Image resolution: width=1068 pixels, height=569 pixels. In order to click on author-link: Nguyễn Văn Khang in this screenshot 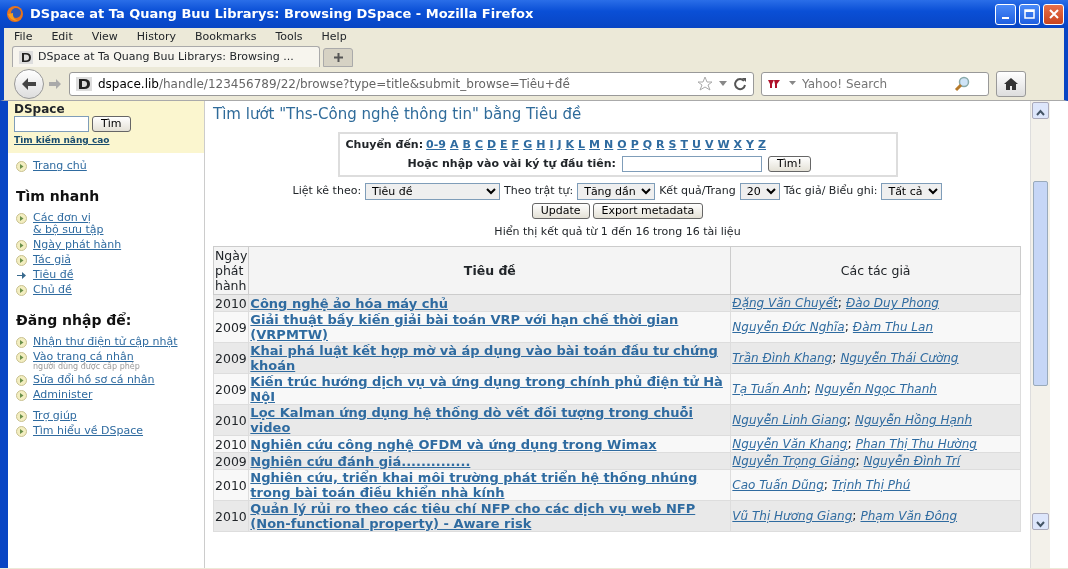, I will do `click(790, 444)`.